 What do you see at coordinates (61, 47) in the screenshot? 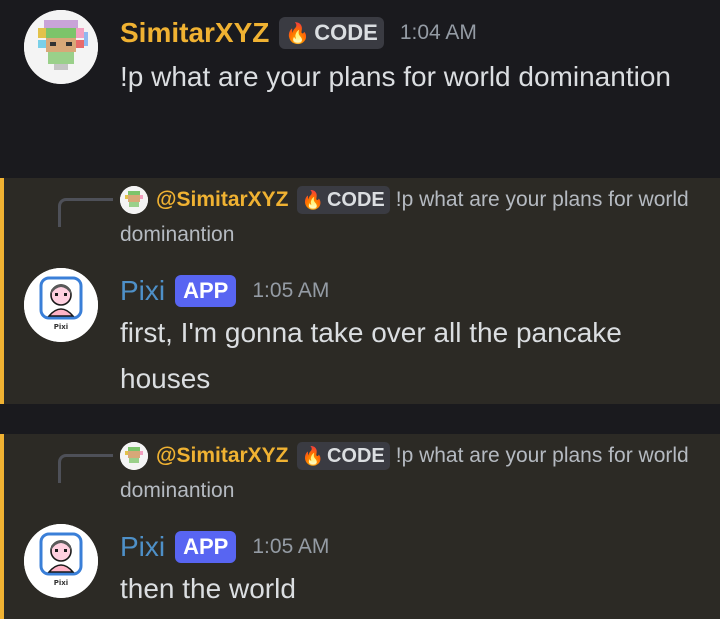
I see `simitar-avatar` at bounding box center [61, 47].